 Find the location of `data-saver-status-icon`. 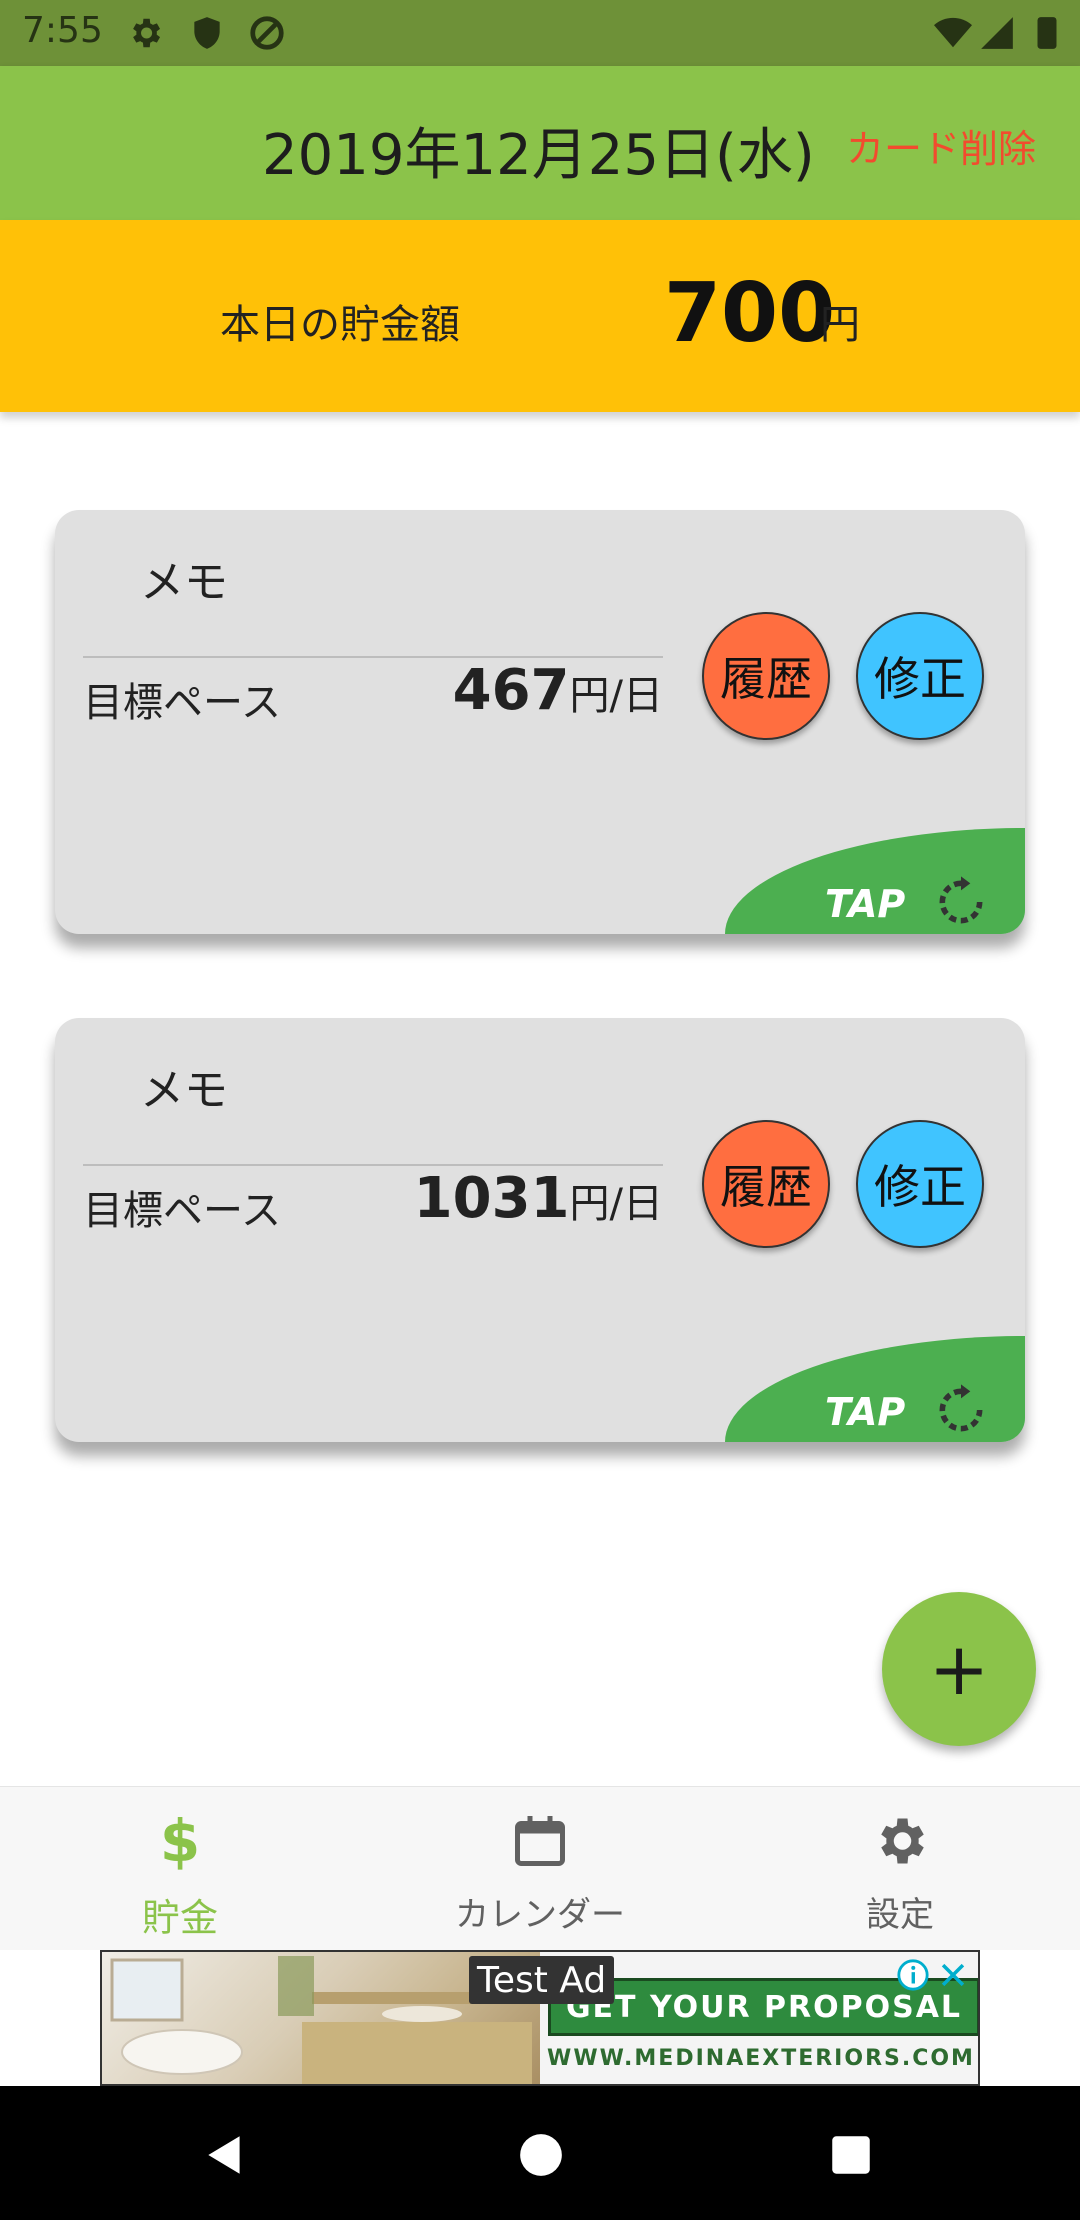

data-saver-status-icon is located at coordinates (267, 33).